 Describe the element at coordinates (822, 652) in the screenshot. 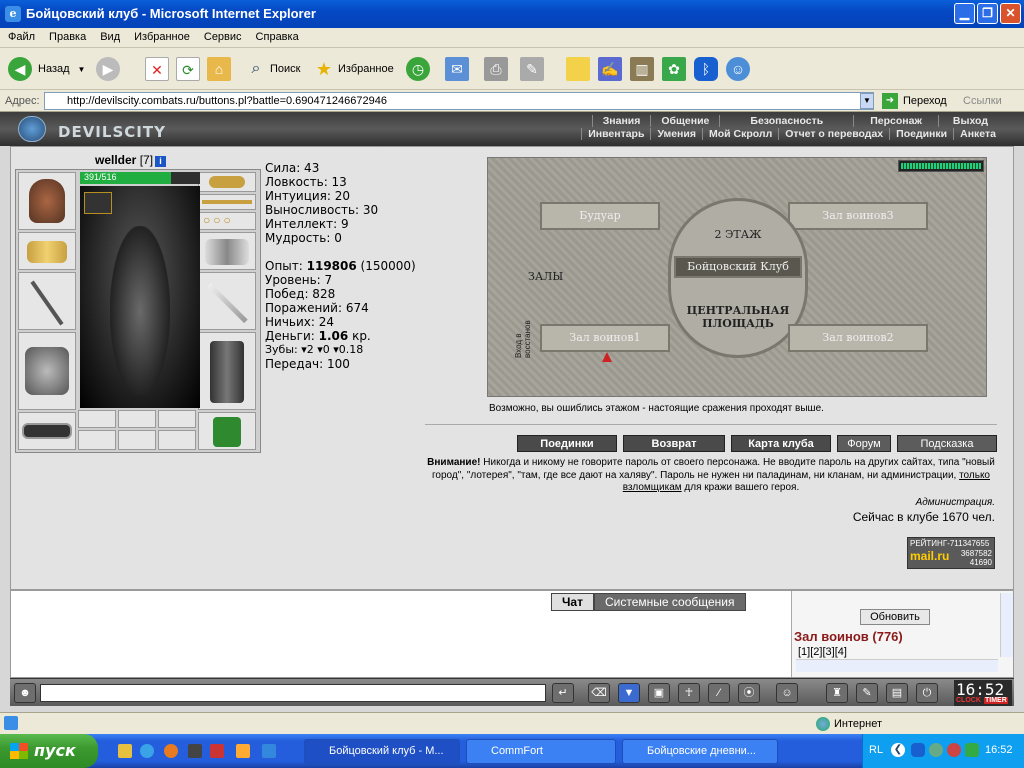

I see `room-pages: [1][2][3][4]` at that location.